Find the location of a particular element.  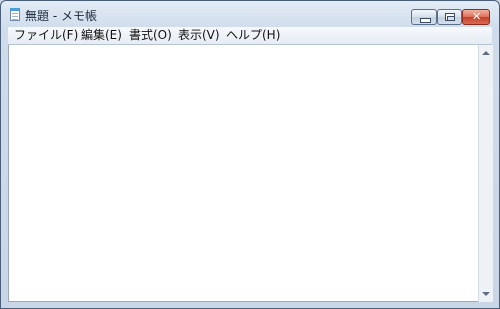

menu-edit: 編集(E) is located at coordinates (101, 35).